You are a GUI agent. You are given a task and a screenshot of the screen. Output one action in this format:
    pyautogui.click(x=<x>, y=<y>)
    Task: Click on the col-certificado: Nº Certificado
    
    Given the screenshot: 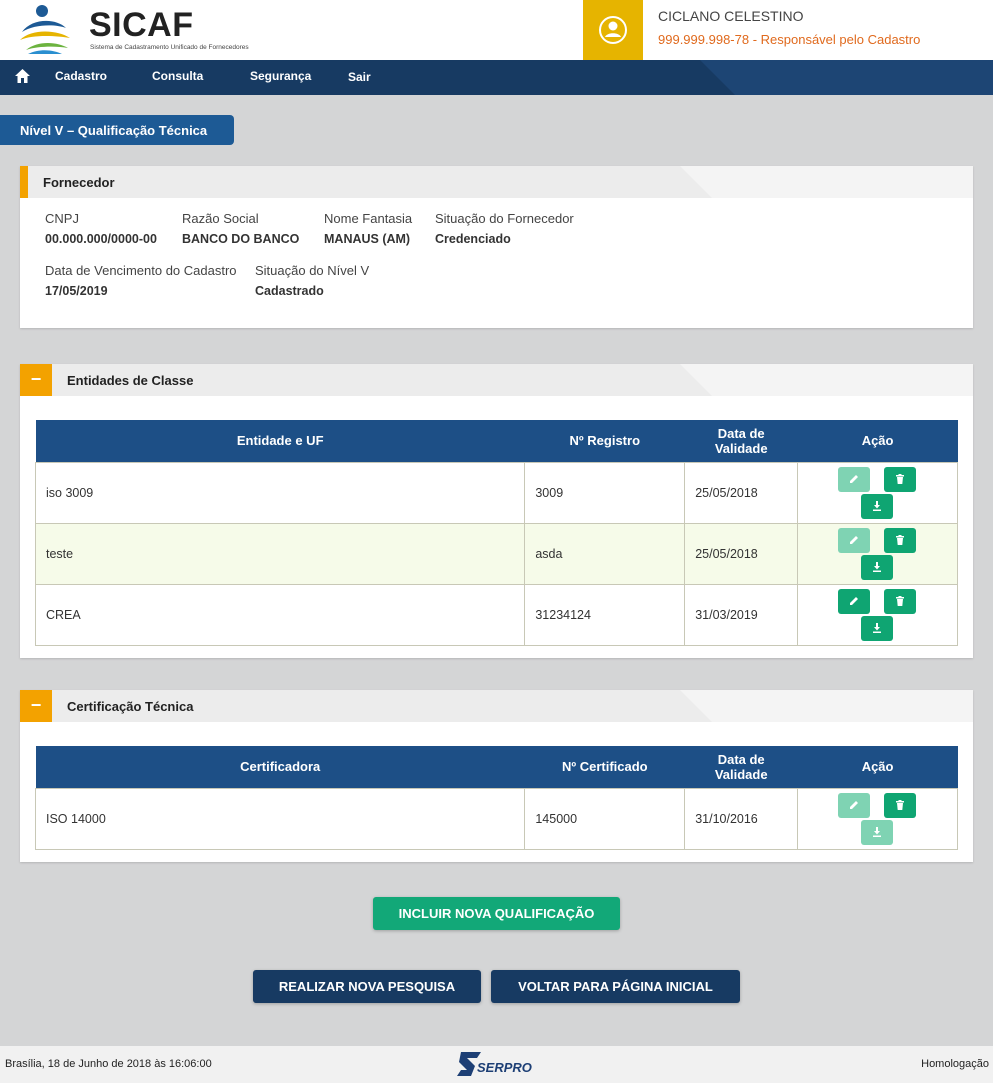 What is the action you would take?
    pyautogui.click(x=604, y=767)
    